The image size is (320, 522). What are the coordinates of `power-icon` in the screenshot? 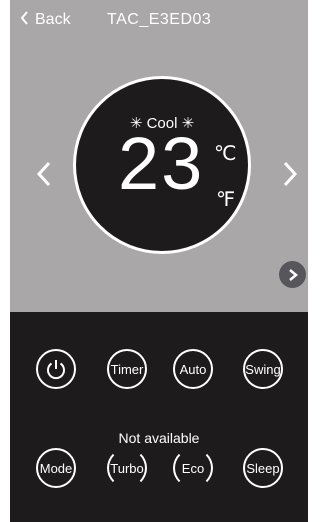 It's located at (56, 370).